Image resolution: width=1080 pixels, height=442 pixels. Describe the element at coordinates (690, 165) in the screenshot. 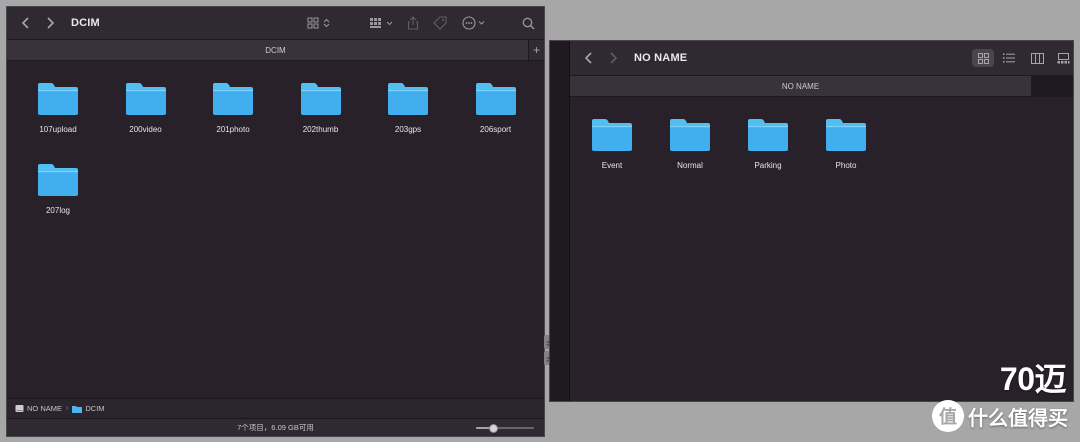

I see `folder-label: Normal` at that location.